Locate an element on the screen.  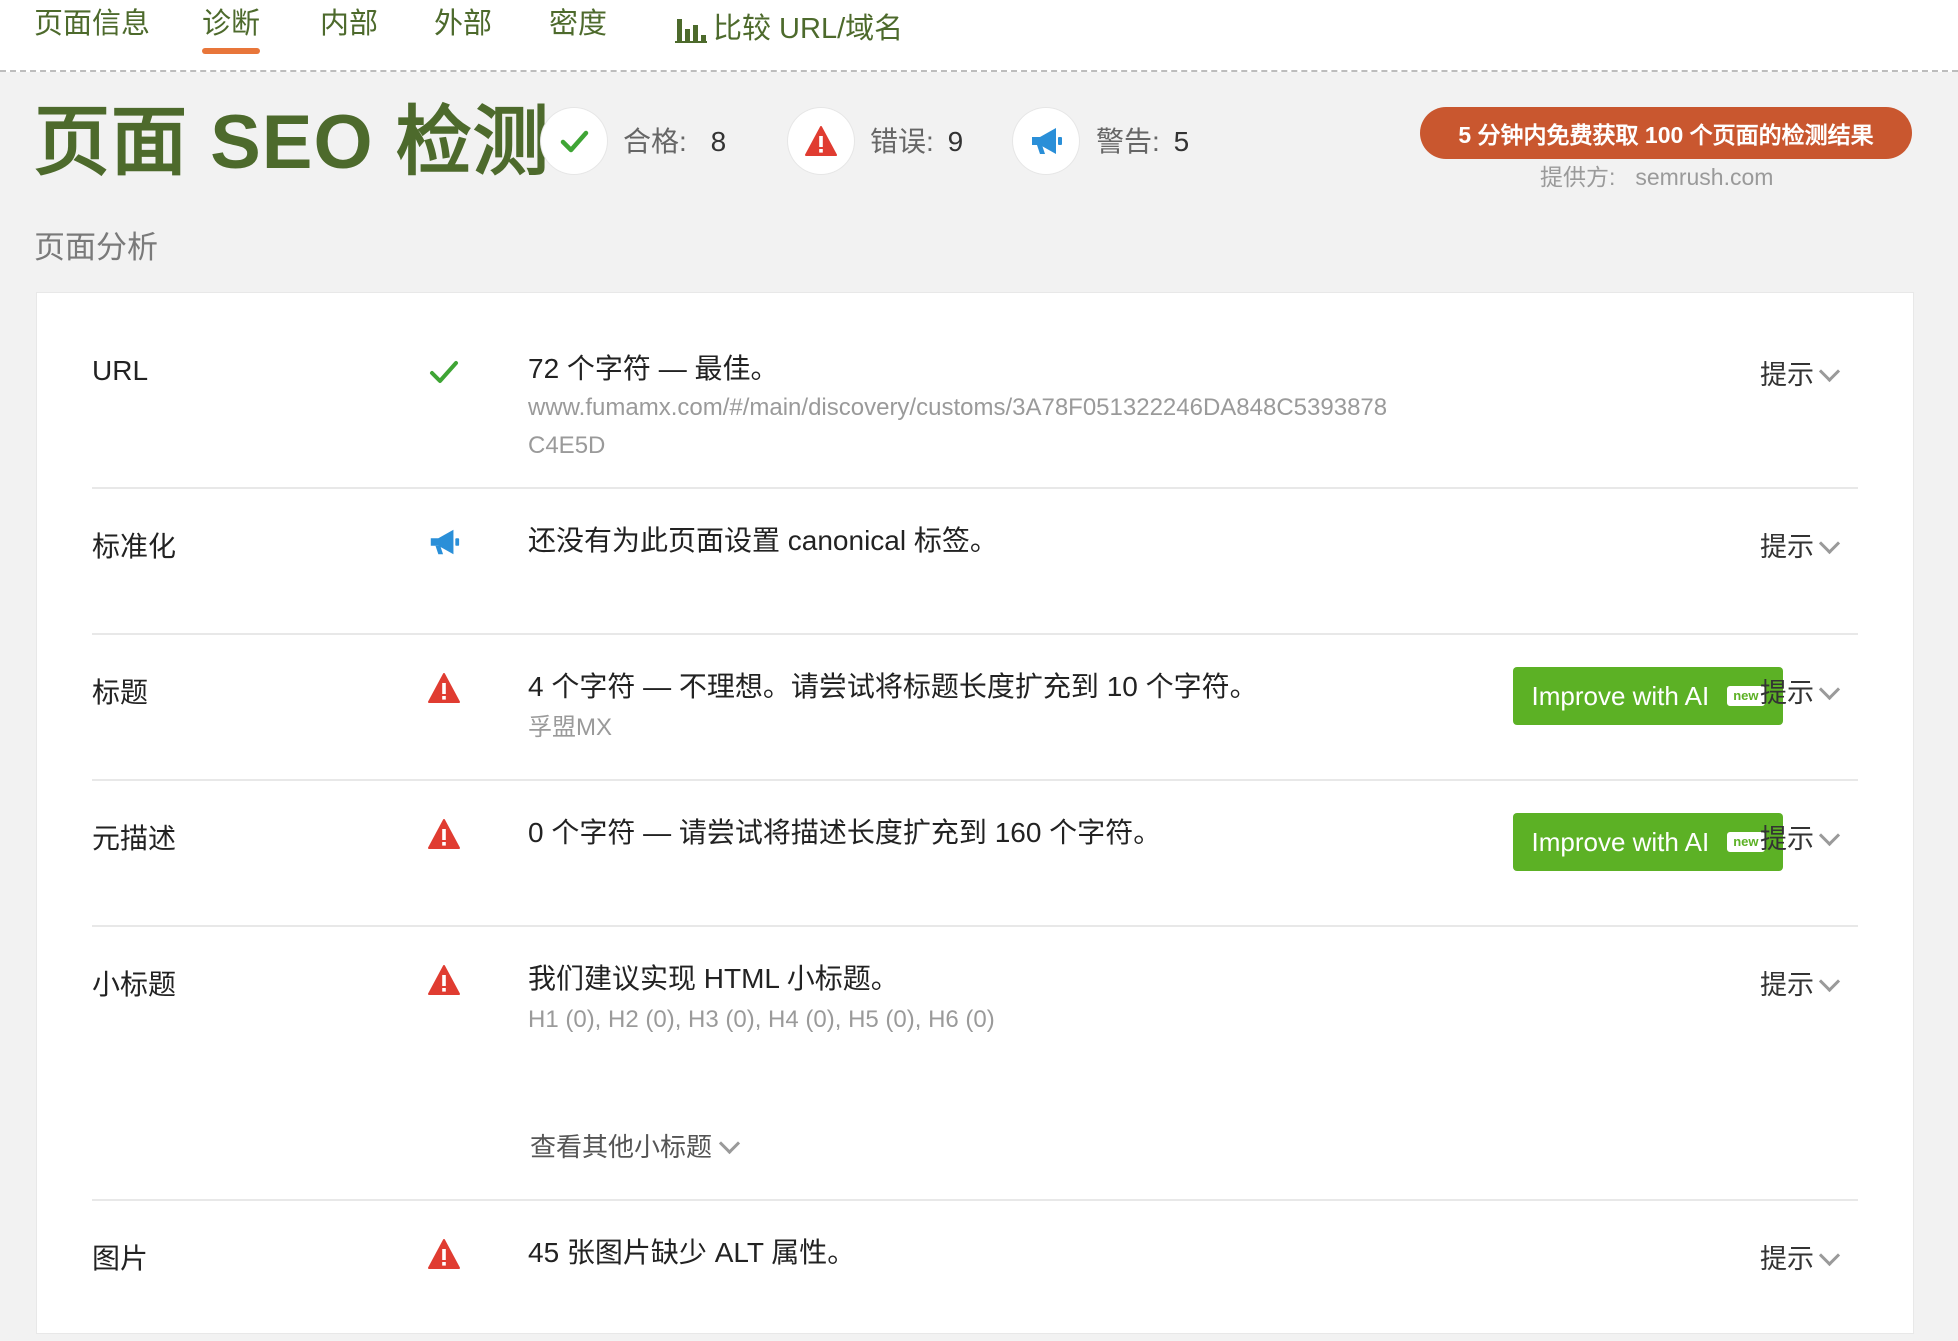
analysis-row-canonical: 标准化 还没有为此页面设置 canonical 标签。 提示 is located at coordinates (975, 562).